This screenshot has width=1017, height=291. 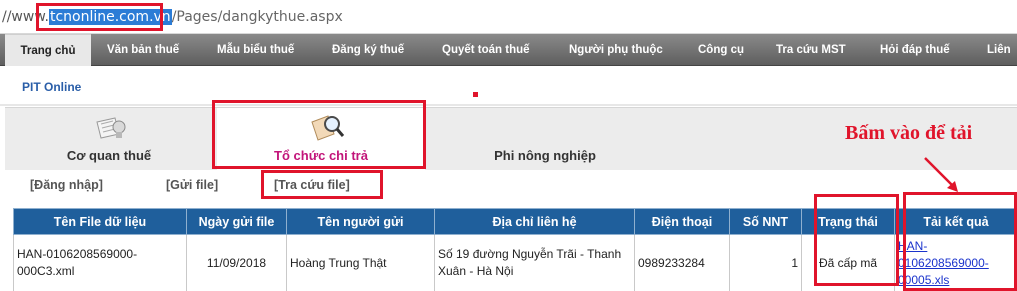 I want to click on nav-item-tax-faq: Hỏi đáp thuế, so click(x=915, y=50).